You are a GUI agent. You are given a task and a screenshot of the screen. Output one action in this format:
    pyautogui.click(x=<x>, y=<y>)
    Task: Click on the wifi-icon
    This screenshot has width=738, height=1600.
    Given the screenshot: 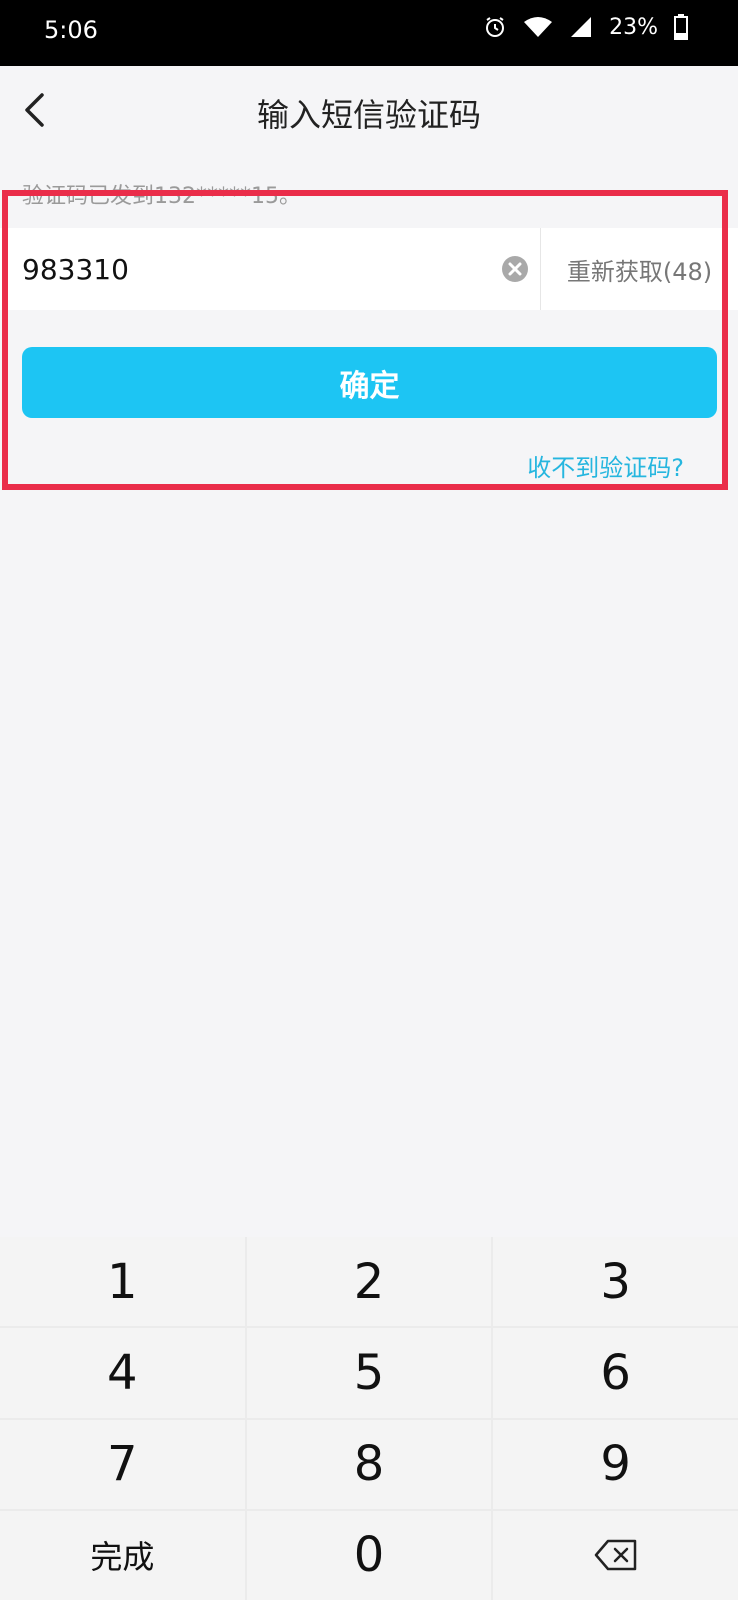 What is the action you would take?
    pyautogui.click(x=538, y=27)
    